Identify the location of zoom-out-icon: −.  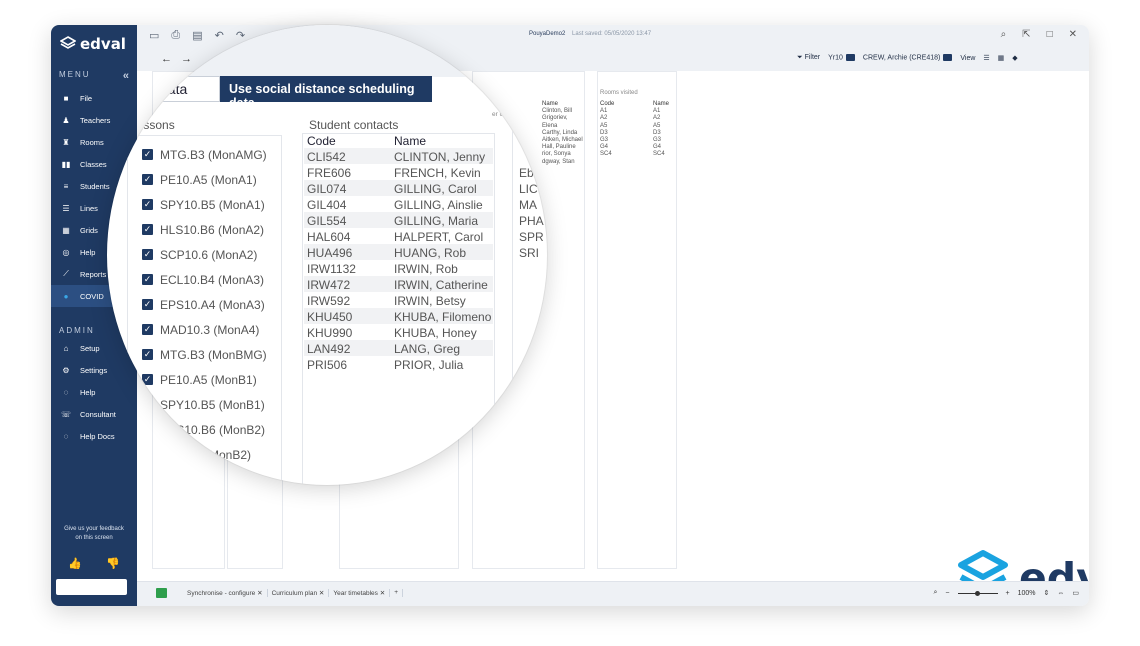
(947, 593).